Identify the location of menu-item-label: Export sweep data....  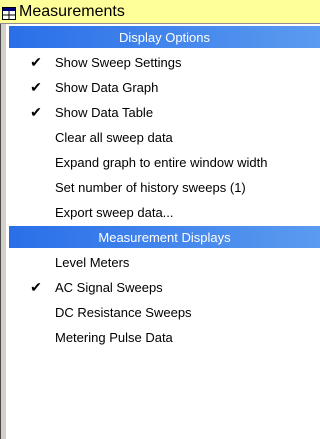
(114, 212).